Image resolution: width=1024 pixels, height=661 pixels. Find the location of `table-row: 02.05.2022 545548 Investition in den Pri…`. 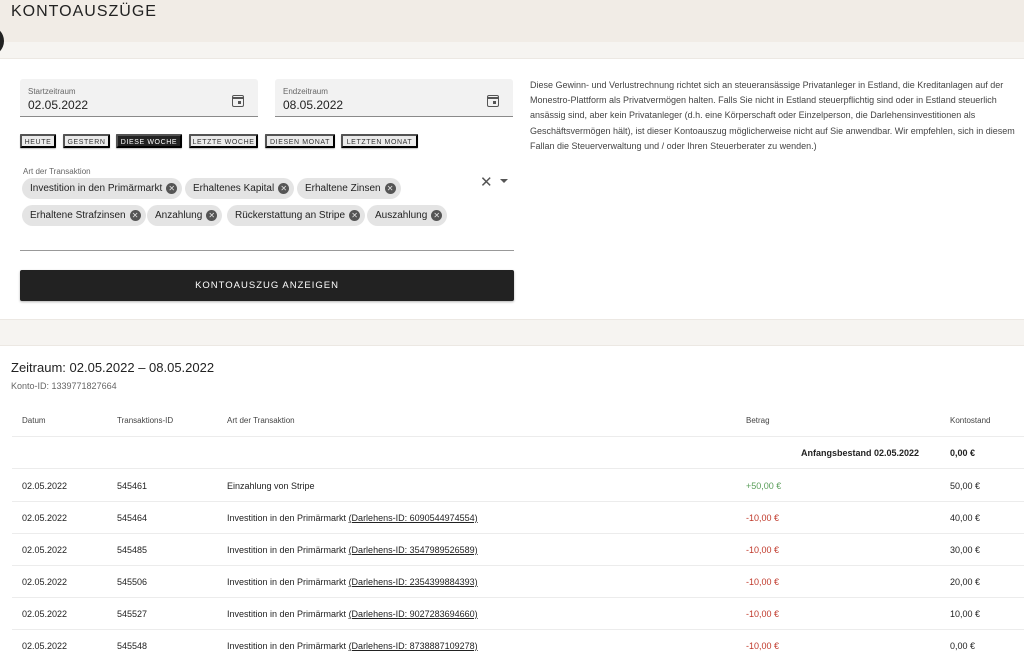

table-row: 02.05.2022 545548 Investition in den Pri… is located at coordinates (518, 645).